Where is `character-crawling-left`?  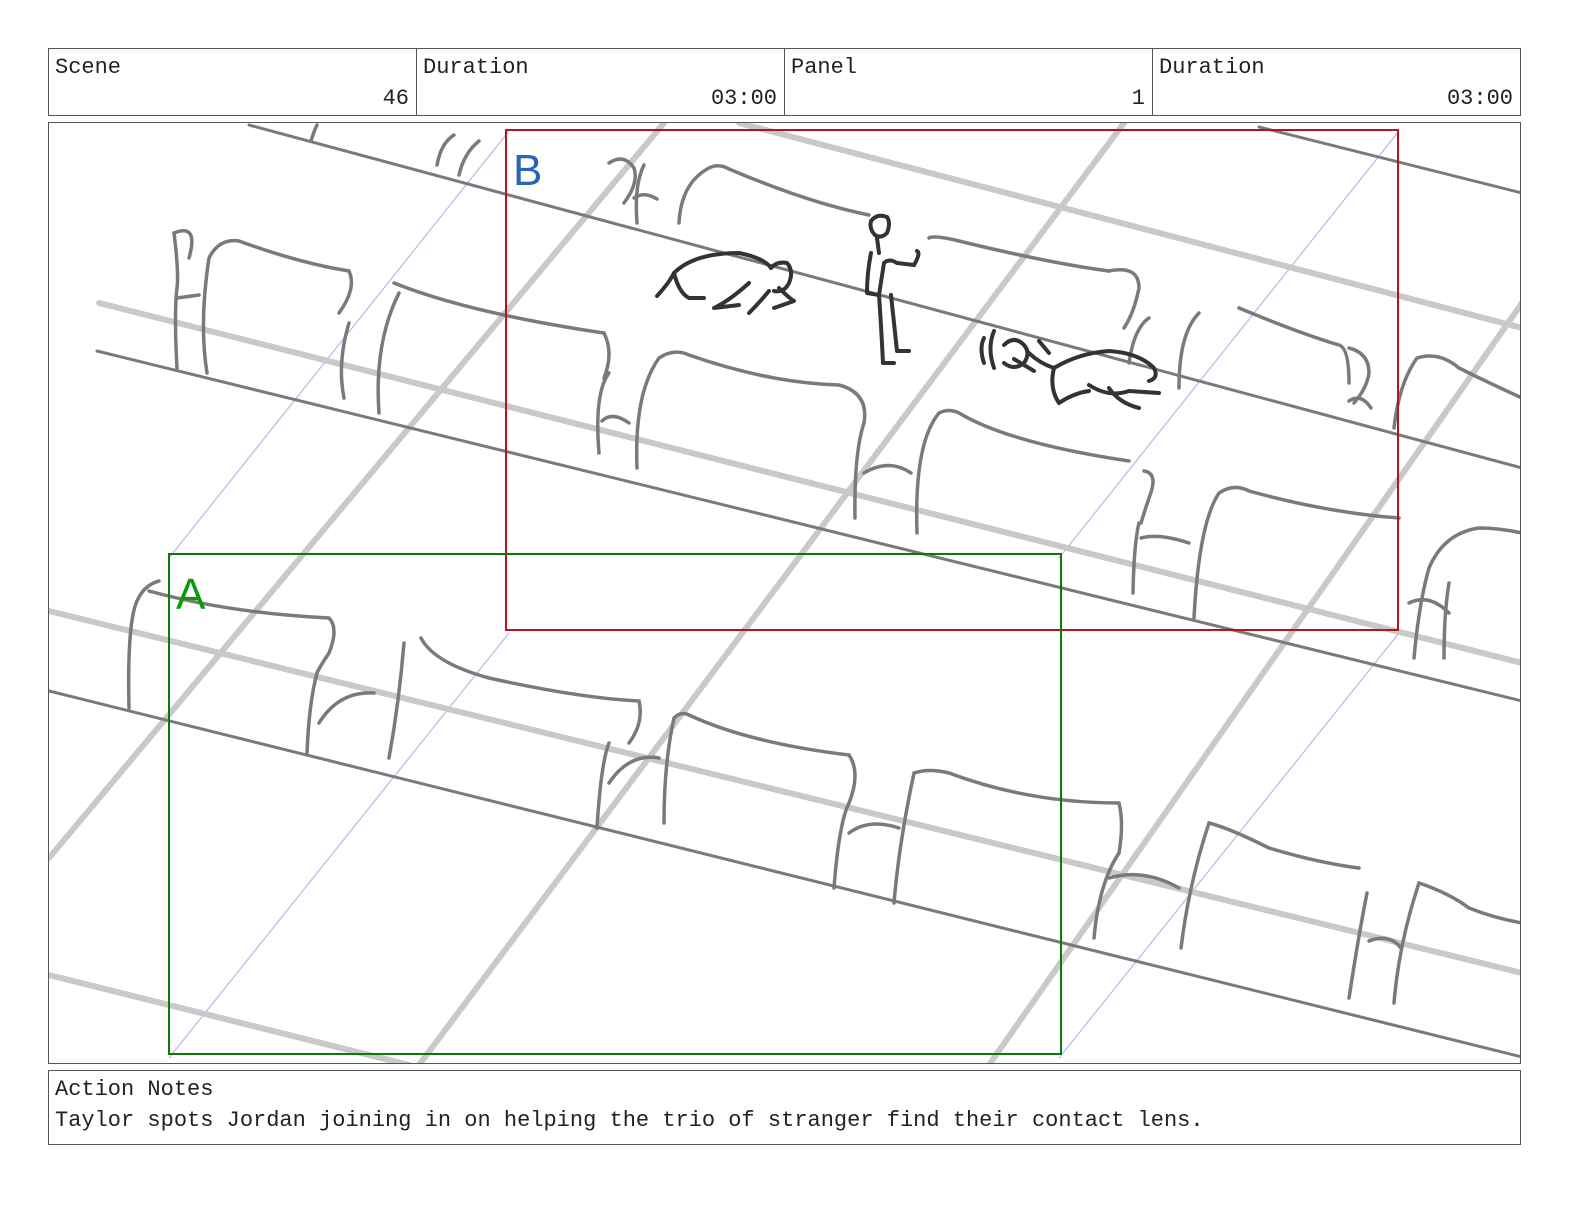
character-crawling-left is located at coordinates (725, 283).